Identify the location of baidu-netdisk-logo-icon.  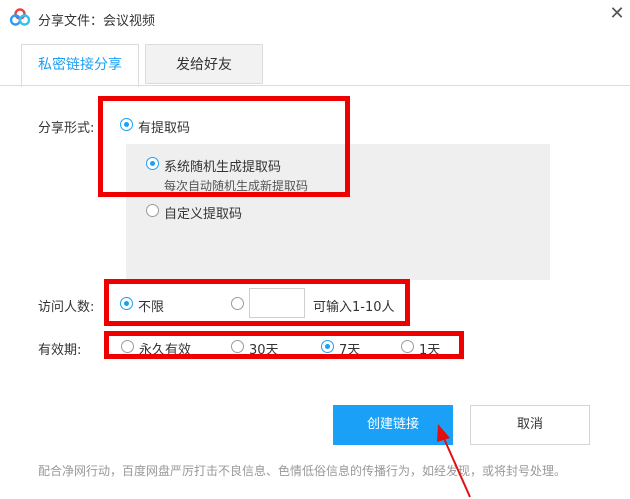
(20, 17).